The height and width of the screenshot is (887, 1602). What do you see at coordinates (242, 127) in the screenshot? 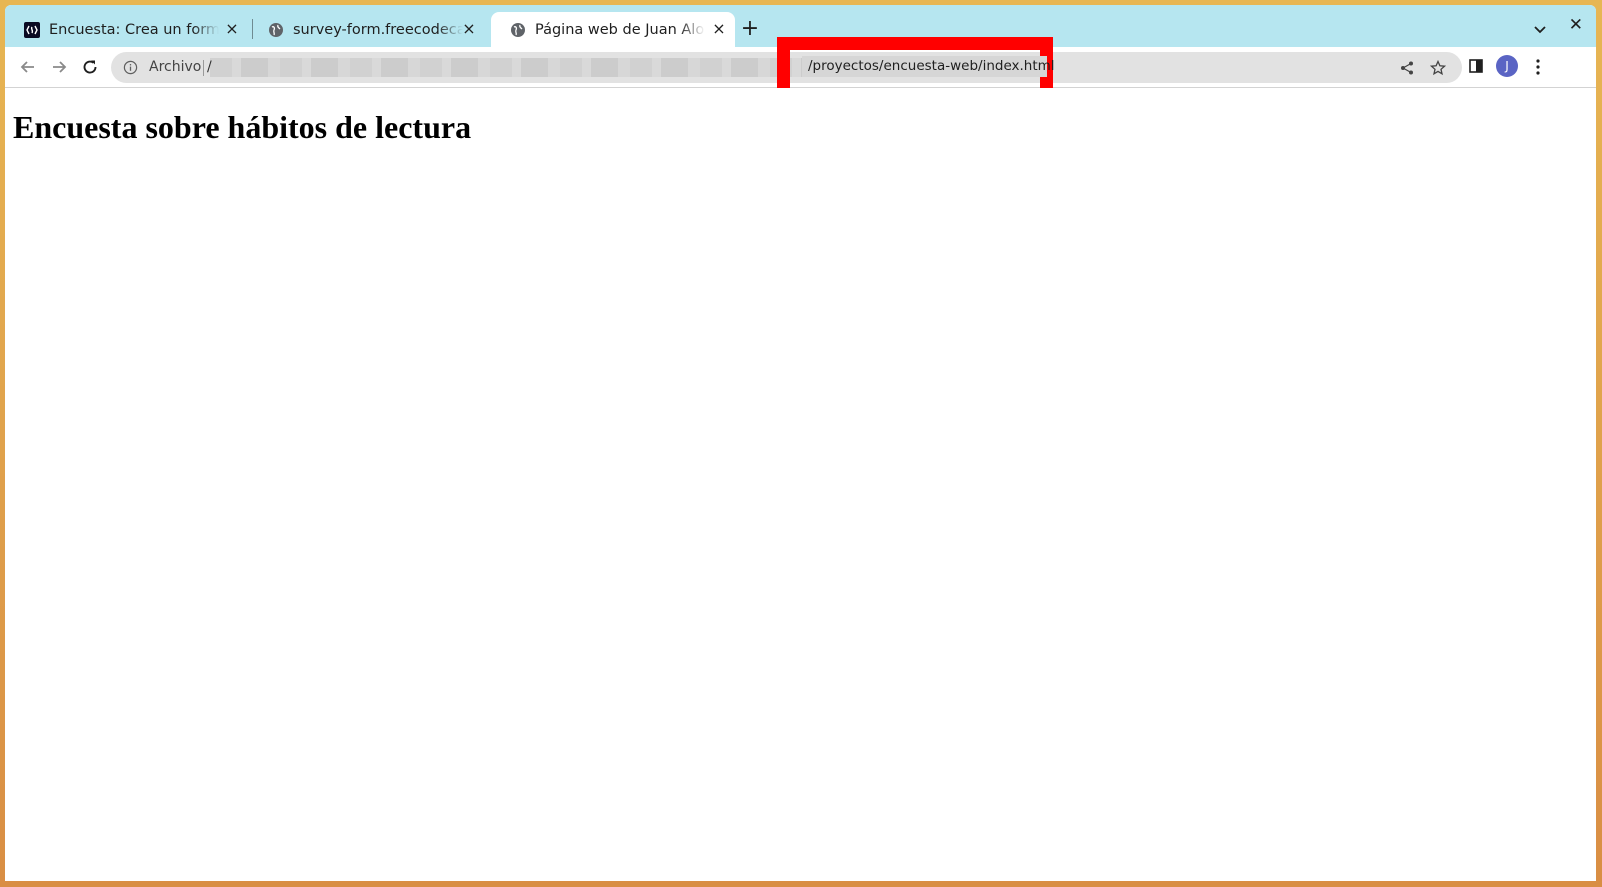
I see `page-heading: Encuesta sobre hábitos de lectura` at bounding box center [242, 127].